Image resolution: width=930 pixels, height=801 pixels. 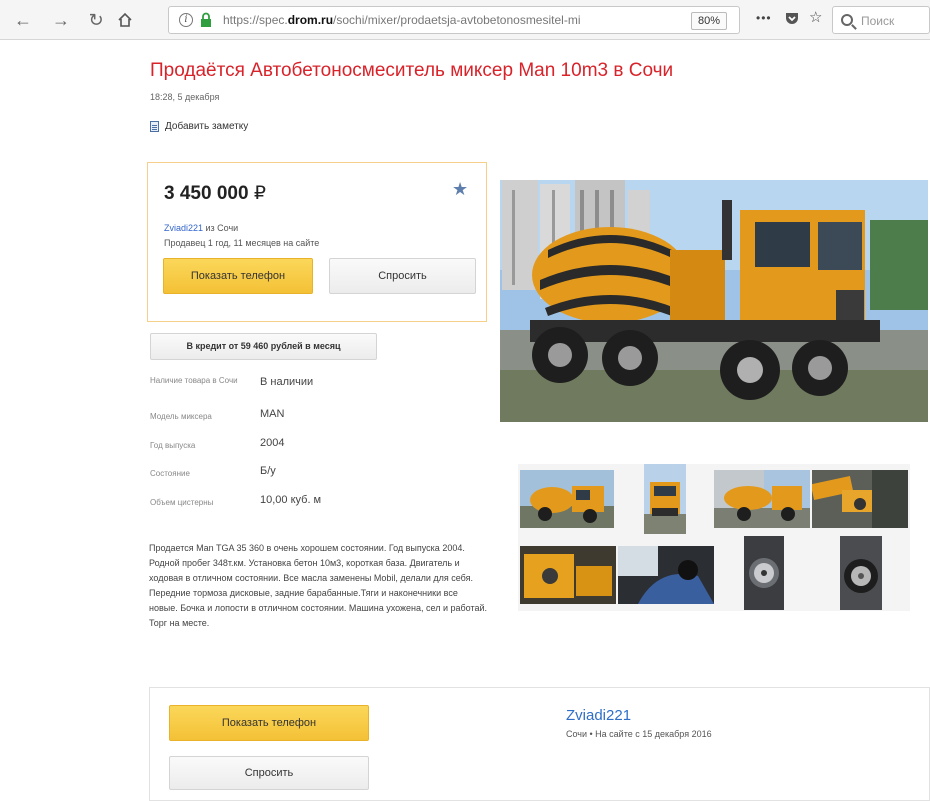 What do you see at coordinates (287, 382) in the screenshot?
I see `spec-value: В наличии` at bounding box center [287, 382].